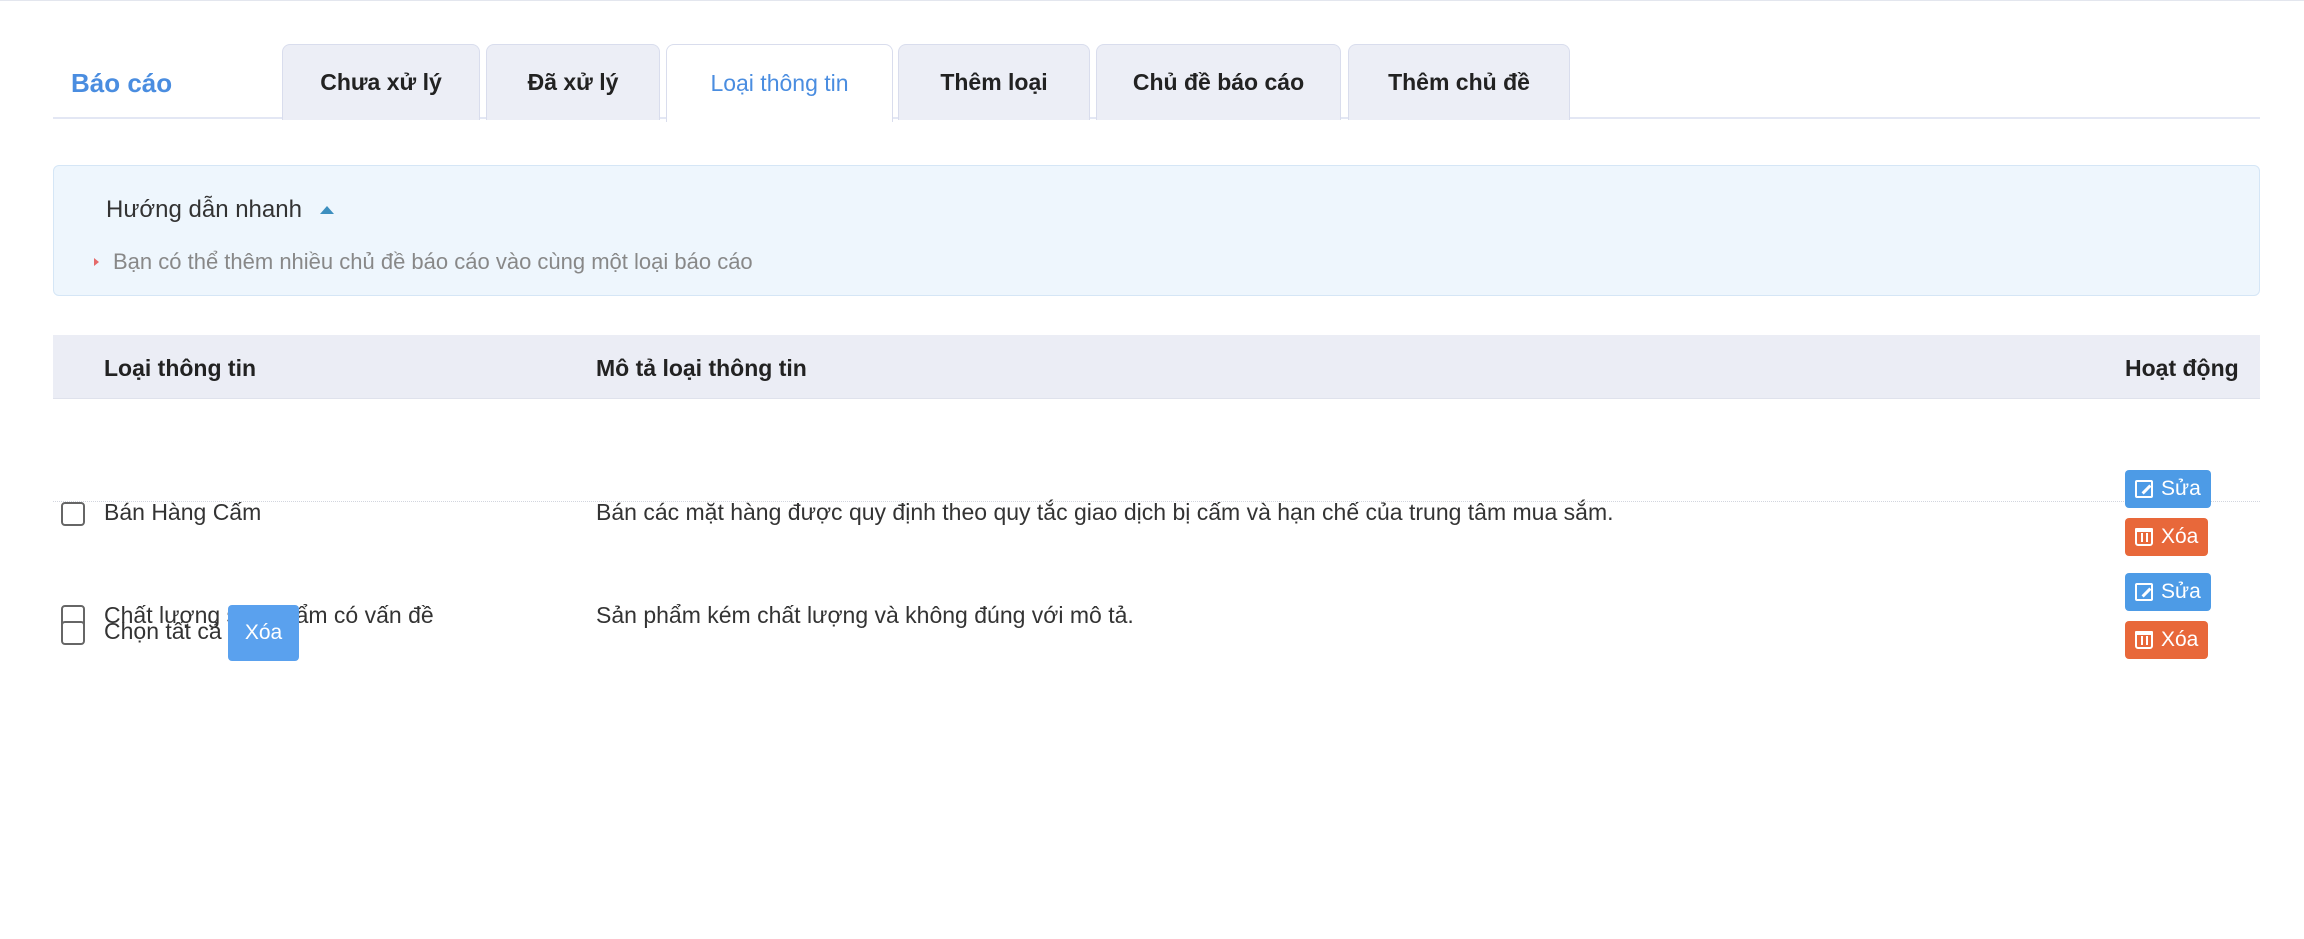  I want to click on bulk-actions: Chọn tất cả Xóa, so click(353, 633).